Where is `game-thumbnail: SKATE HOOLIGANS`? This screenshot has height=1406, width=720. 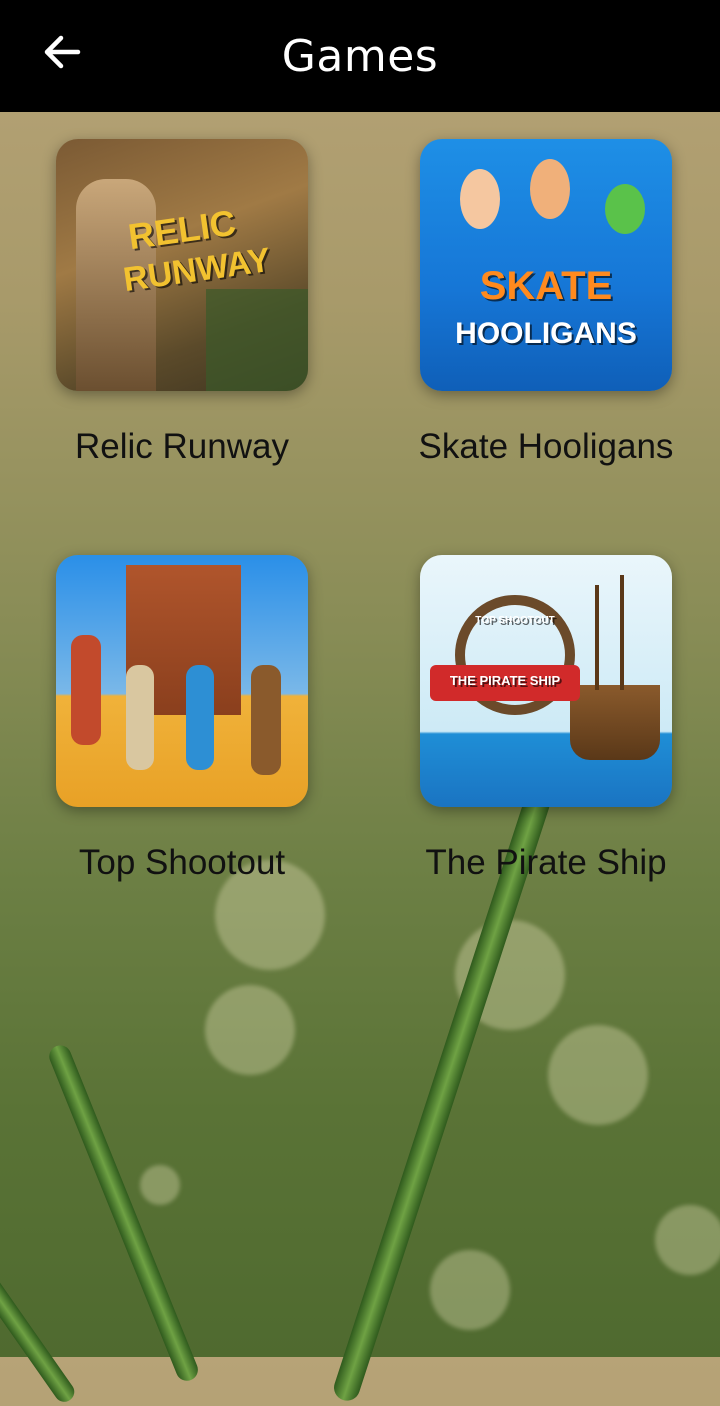
game-thumbnail: SKATE HOOLIGANS is located at coordinates (546, 265).